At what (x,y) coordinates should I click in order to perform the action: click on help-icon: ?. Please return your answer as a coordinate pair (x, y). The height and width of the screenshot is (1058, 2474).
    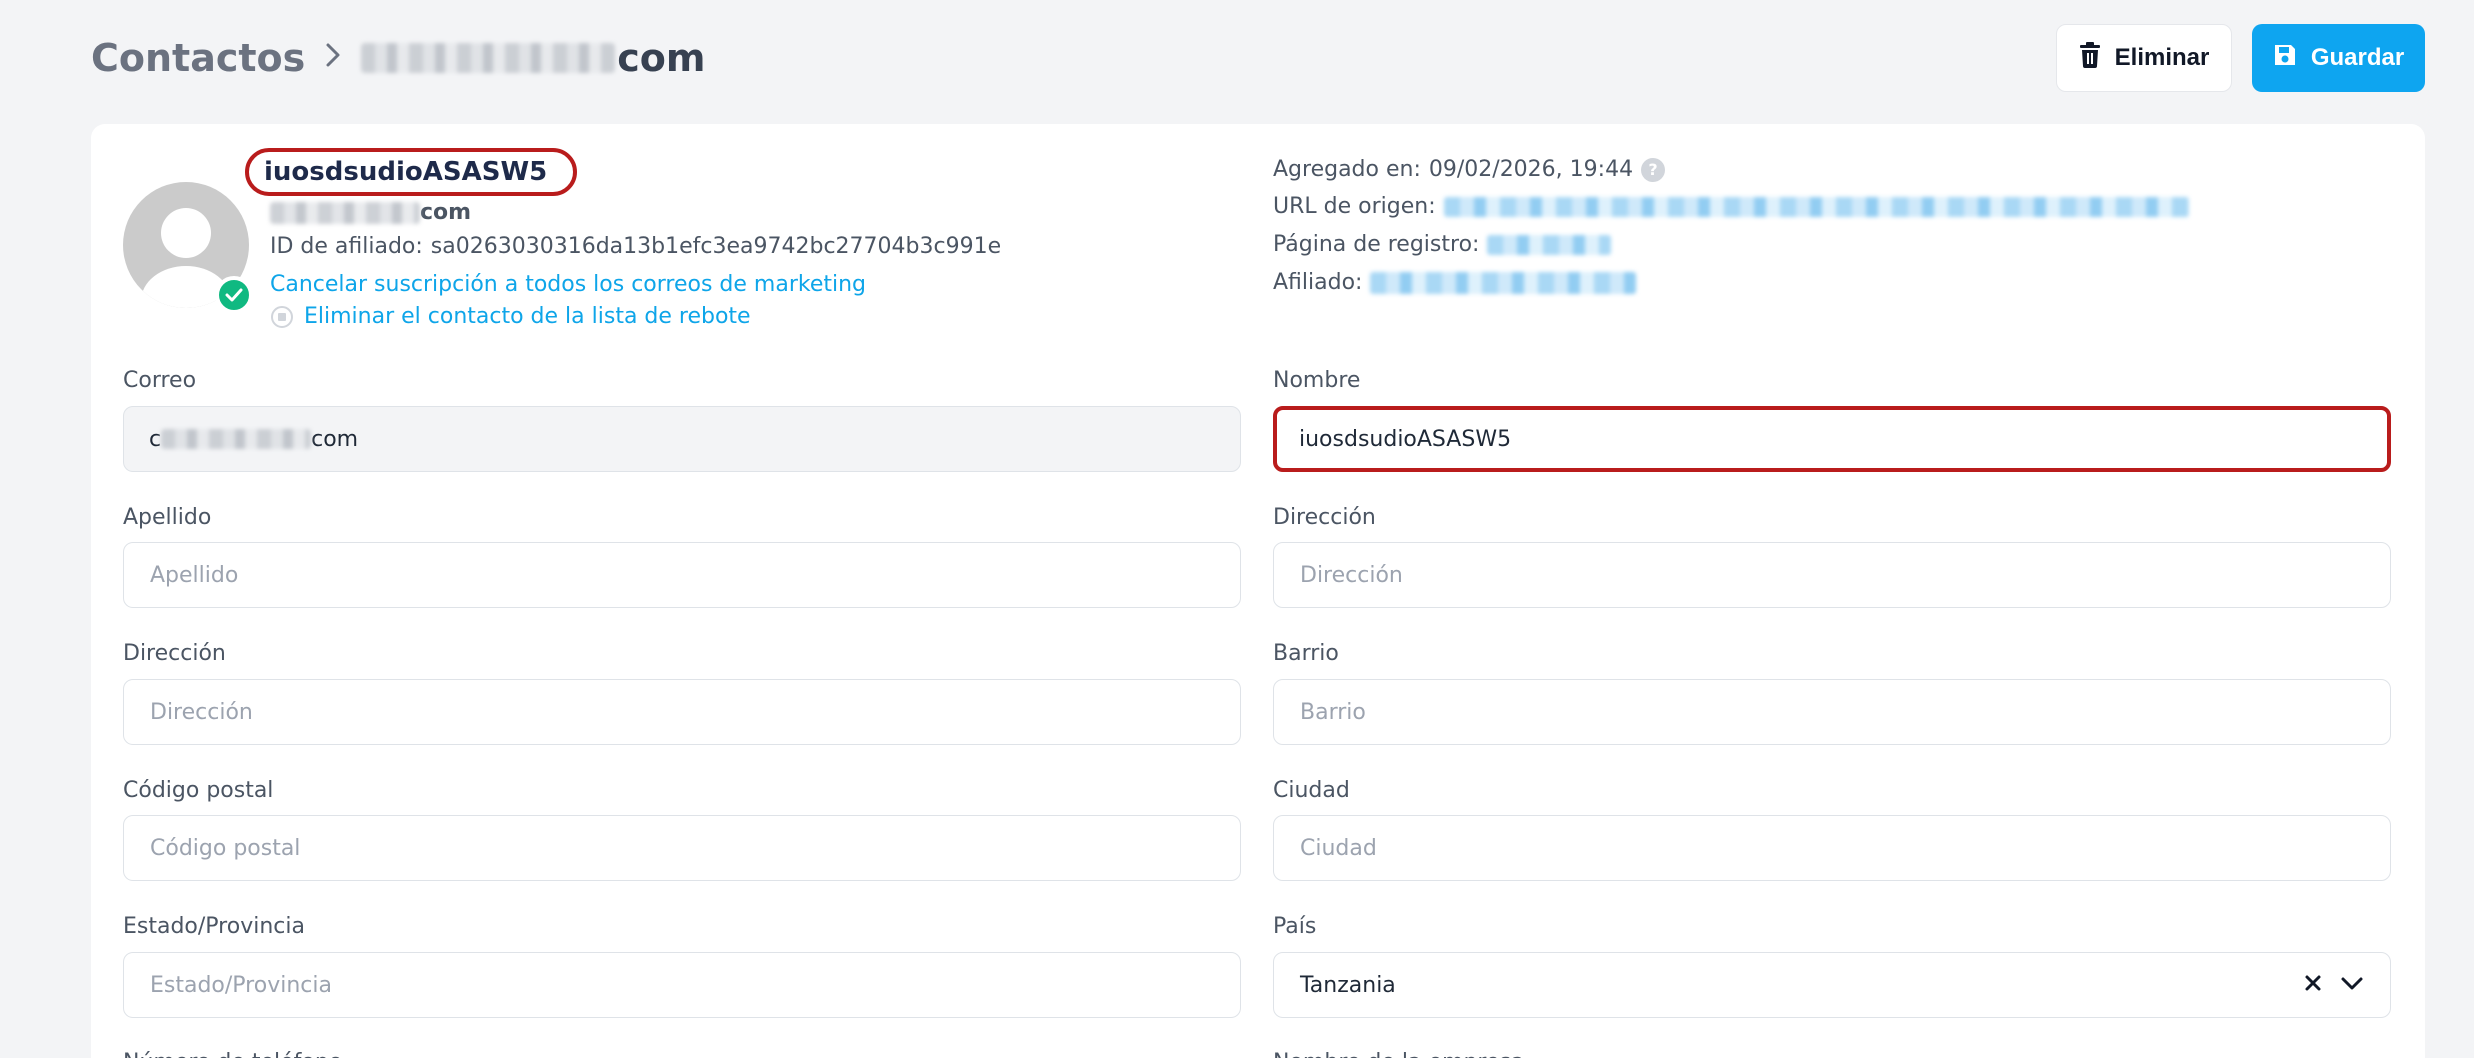
    Looking at the image, I should click on (1653, 169).